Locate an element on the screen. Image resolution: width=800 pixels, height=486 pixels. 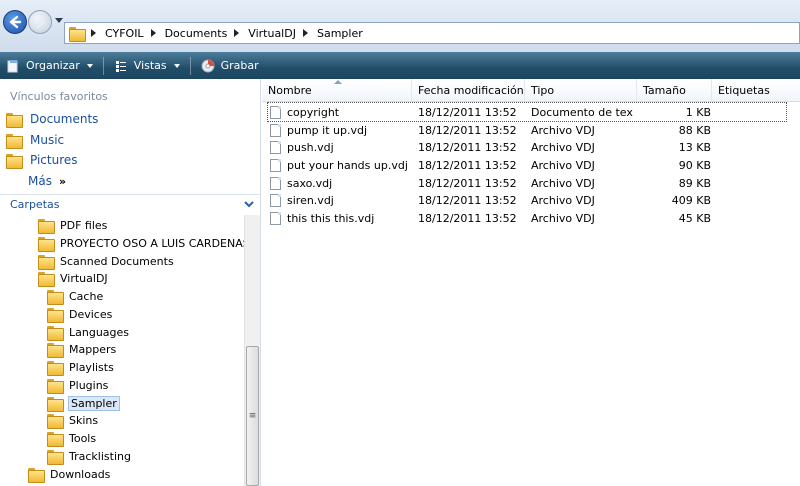
column-header-date: Fecha modificación is located at coordinates (468, 90).